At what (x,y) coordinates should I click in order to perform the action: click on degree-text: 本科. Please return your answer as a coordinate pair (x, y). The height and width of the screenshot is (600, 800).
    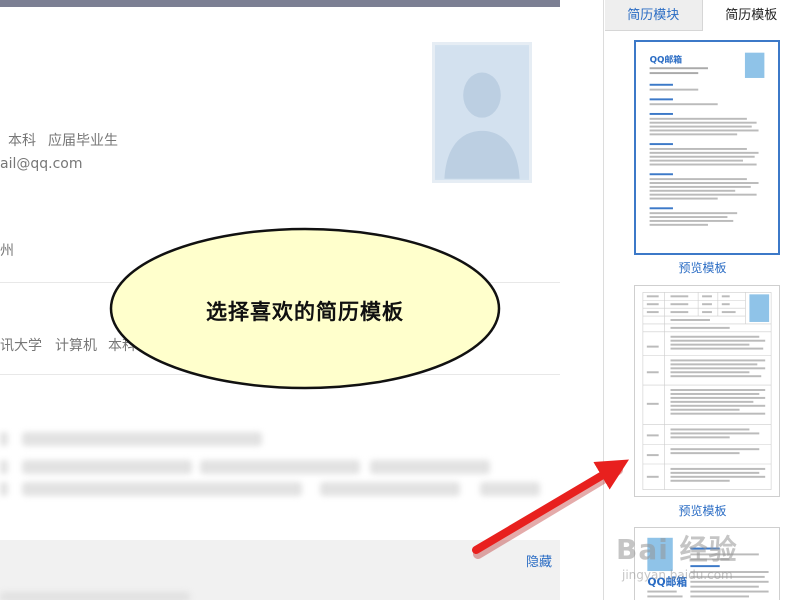
    Looking at the image, I should click on (22, 141).